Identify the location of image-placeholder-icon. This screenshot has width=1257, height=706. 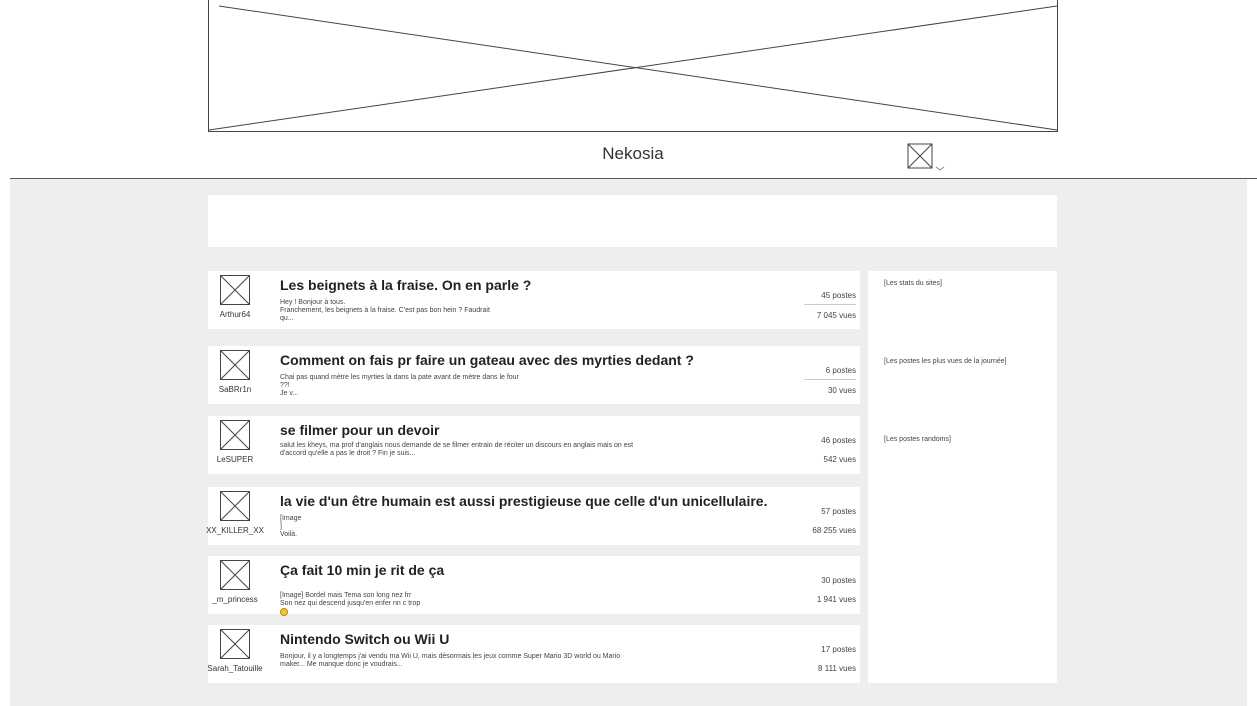
(633, 68).